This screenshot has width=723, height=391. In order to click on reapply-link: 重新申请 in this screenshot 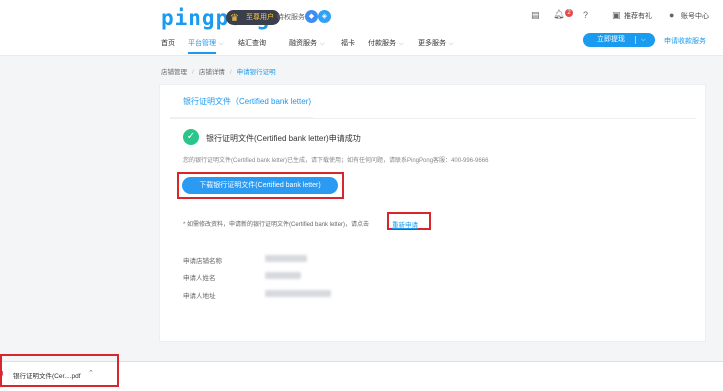, I will do `click(405, 224)`.